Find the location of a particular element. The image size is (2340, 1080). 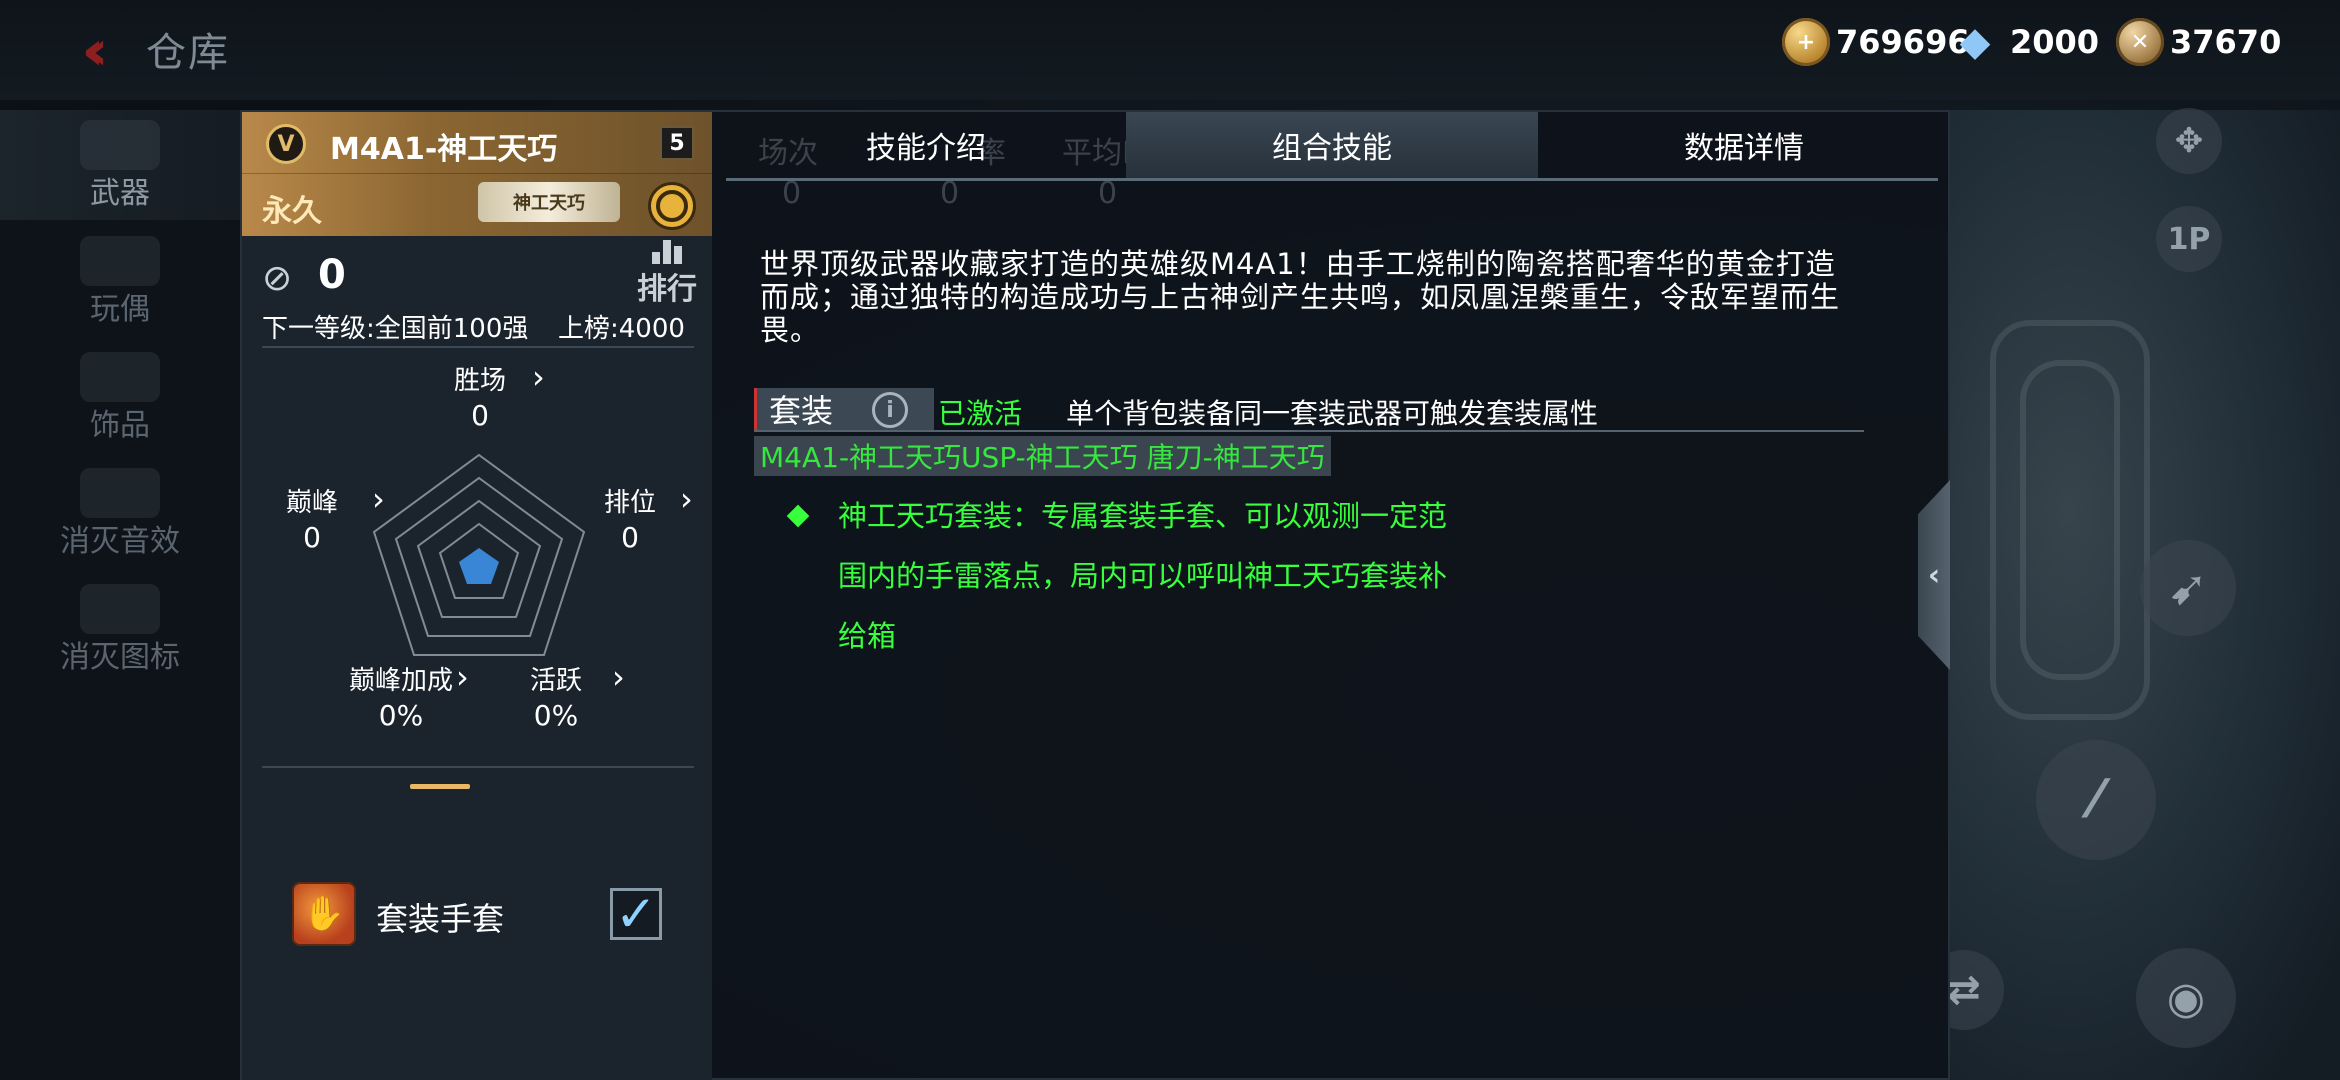

gold-coin-icon: + is located at coordinates (1806, 42).